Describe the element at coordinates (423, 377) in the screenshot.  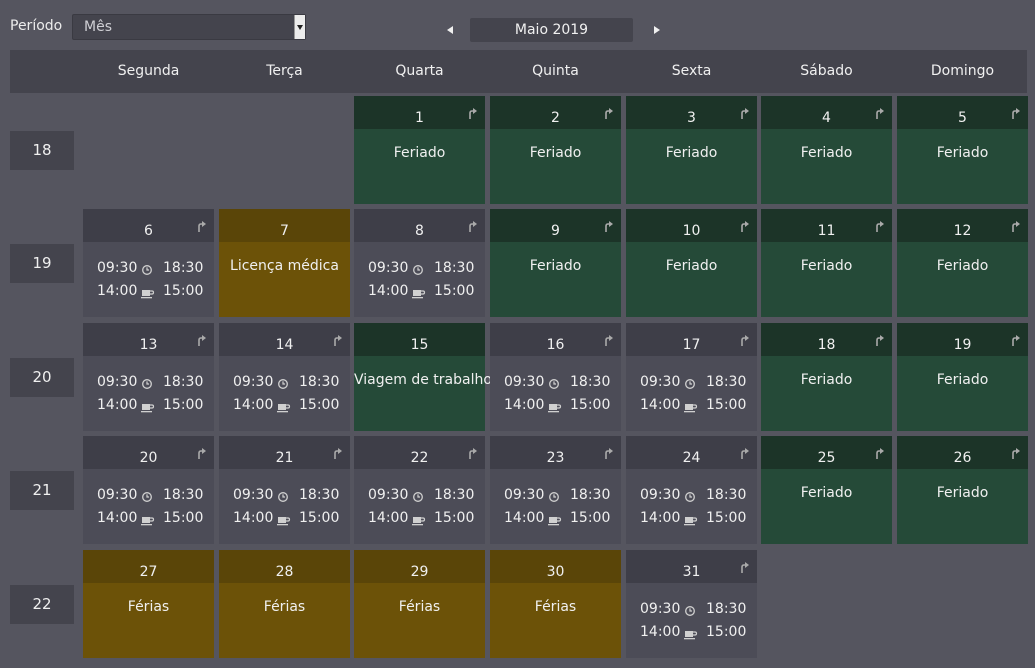
I see `day-cell: 15 Viagem de trabalho` at that location.